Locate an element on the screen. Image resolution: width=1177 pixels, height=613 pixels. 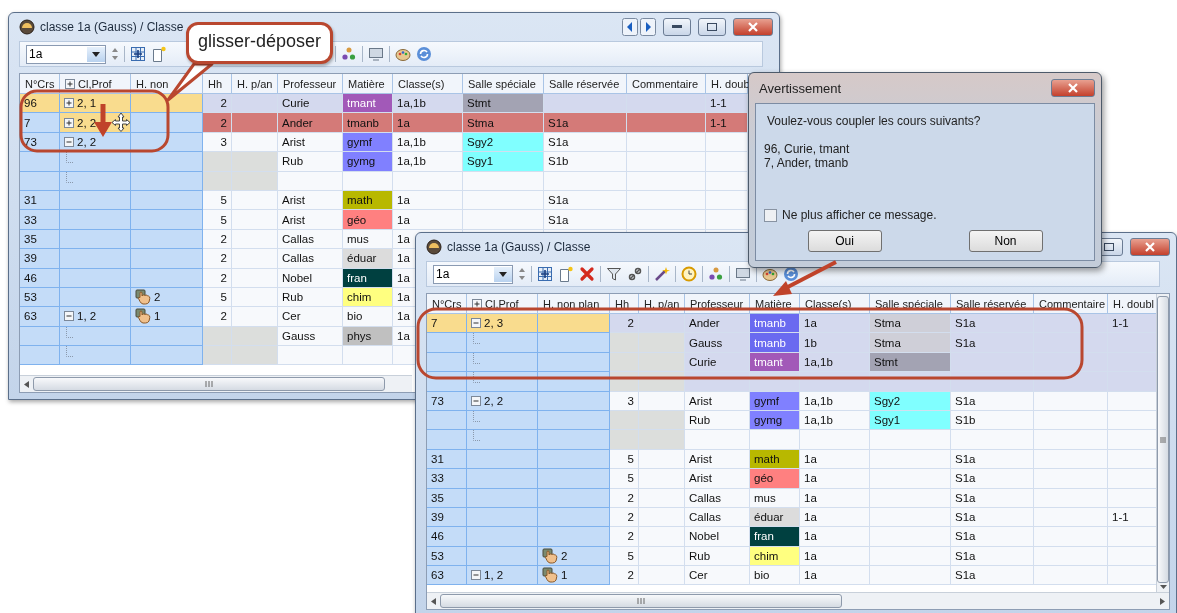
scroll-down-icon is located at coordinates (1163, 587).